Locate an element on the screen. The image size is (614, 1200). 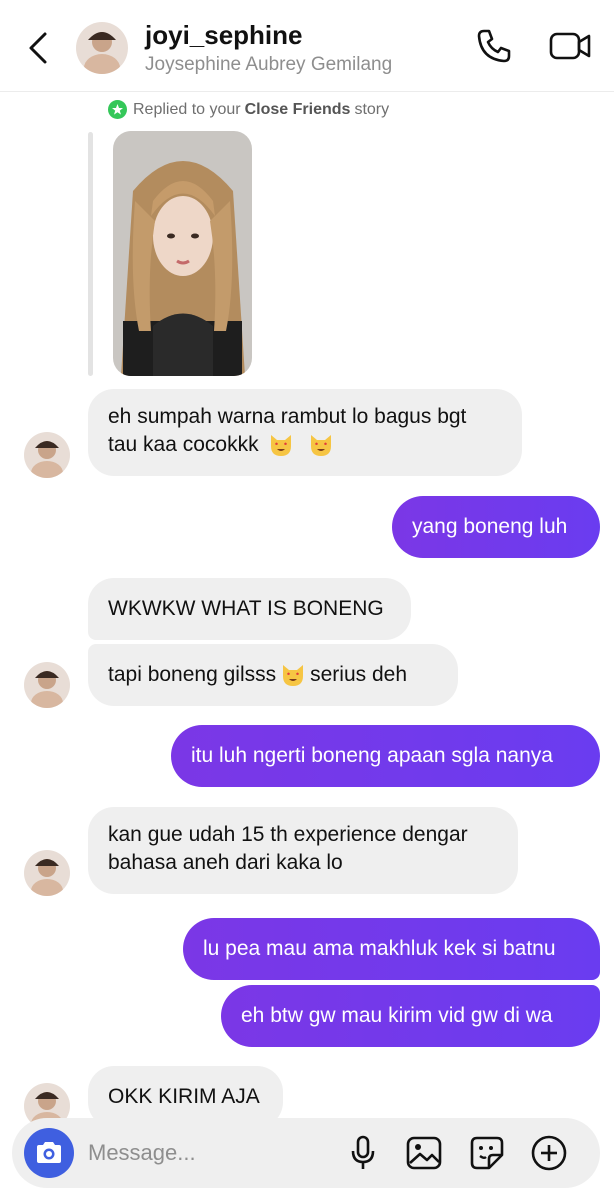
message-text-line: eh sumpah warna rambut lo bagus bgt is located at coordinates (287, 416).